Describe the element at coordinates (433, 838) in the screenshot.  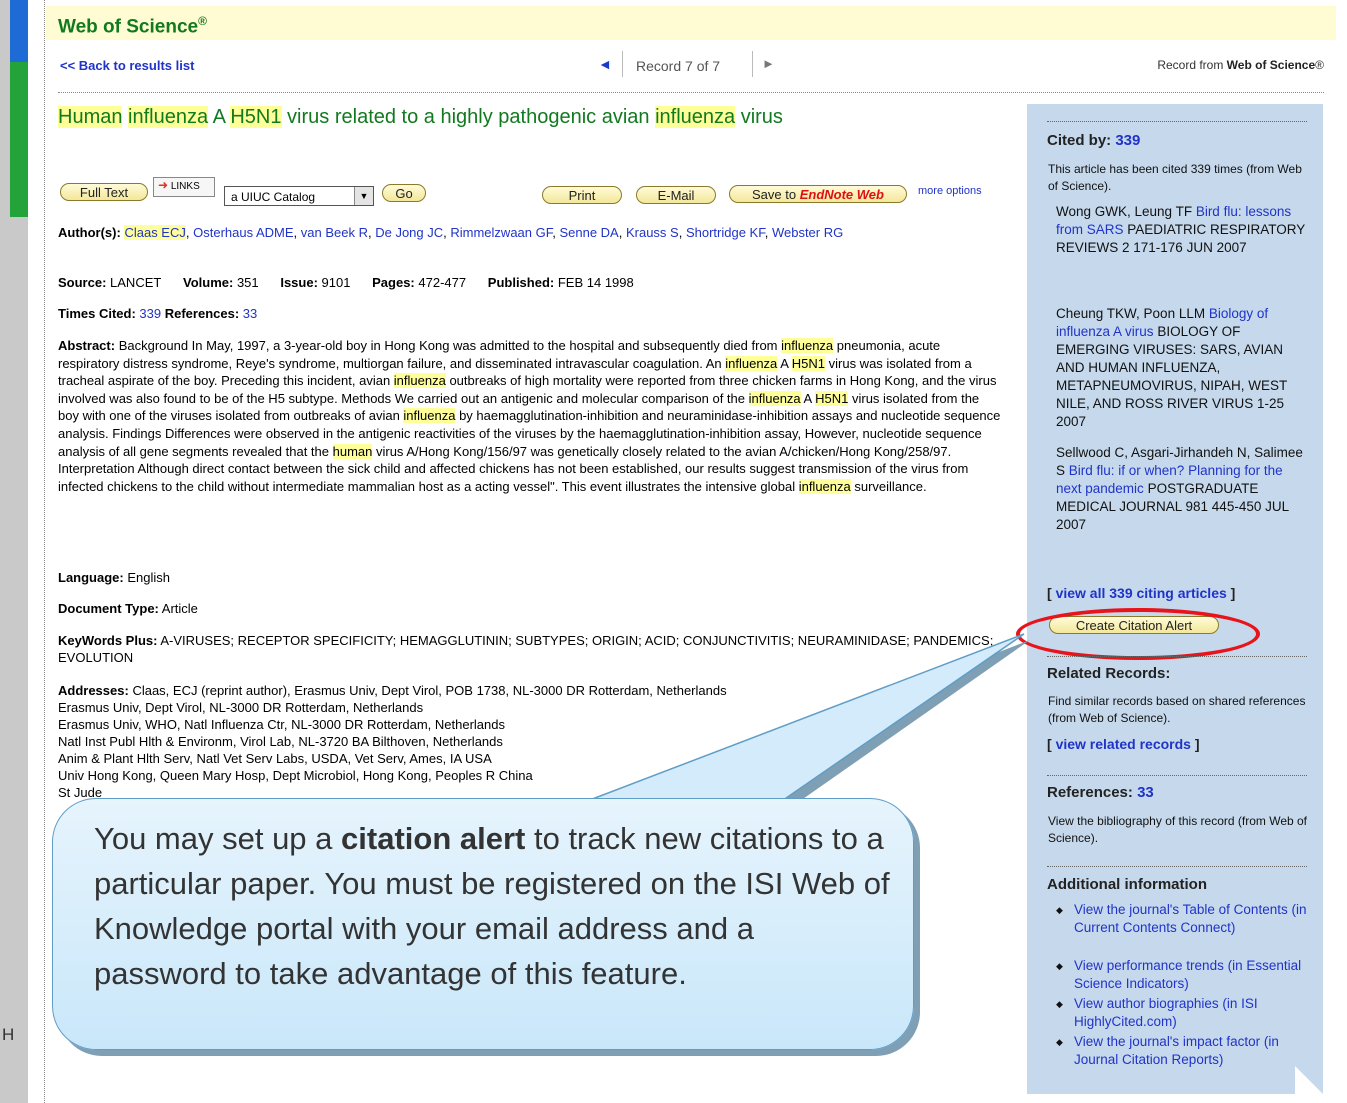
I see `callout-emphasis: citation alert` at that location.